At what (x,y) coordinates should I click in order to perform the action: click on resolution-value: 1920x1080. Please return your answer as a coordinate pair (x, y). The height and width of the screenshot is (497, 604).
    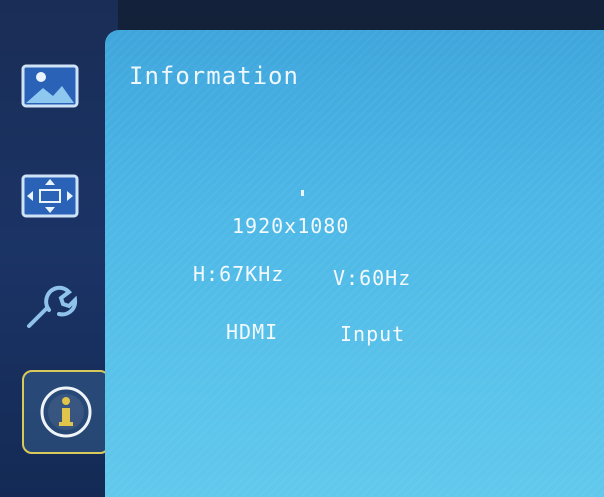
    Looking at the image, I should click on (291, 226).